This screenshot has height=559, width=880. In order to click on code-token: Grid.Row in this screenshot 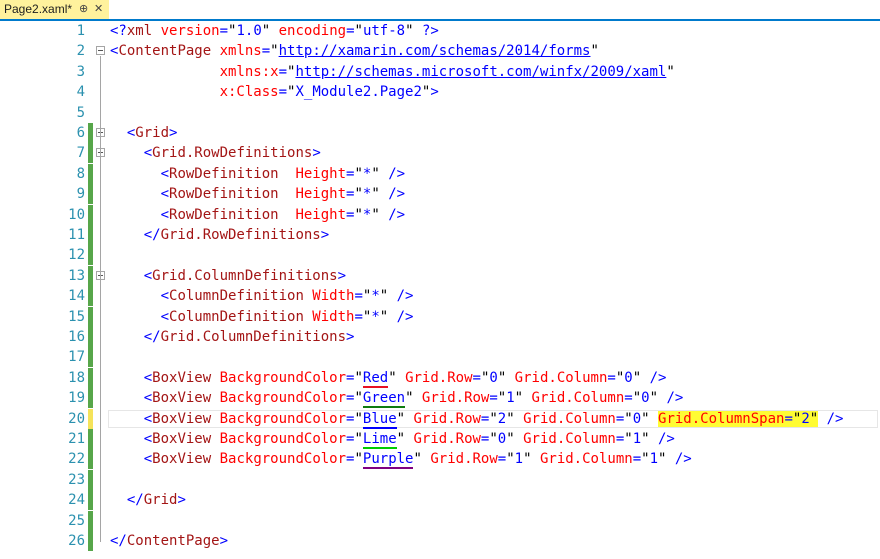, I will do `click(451, 398)`.